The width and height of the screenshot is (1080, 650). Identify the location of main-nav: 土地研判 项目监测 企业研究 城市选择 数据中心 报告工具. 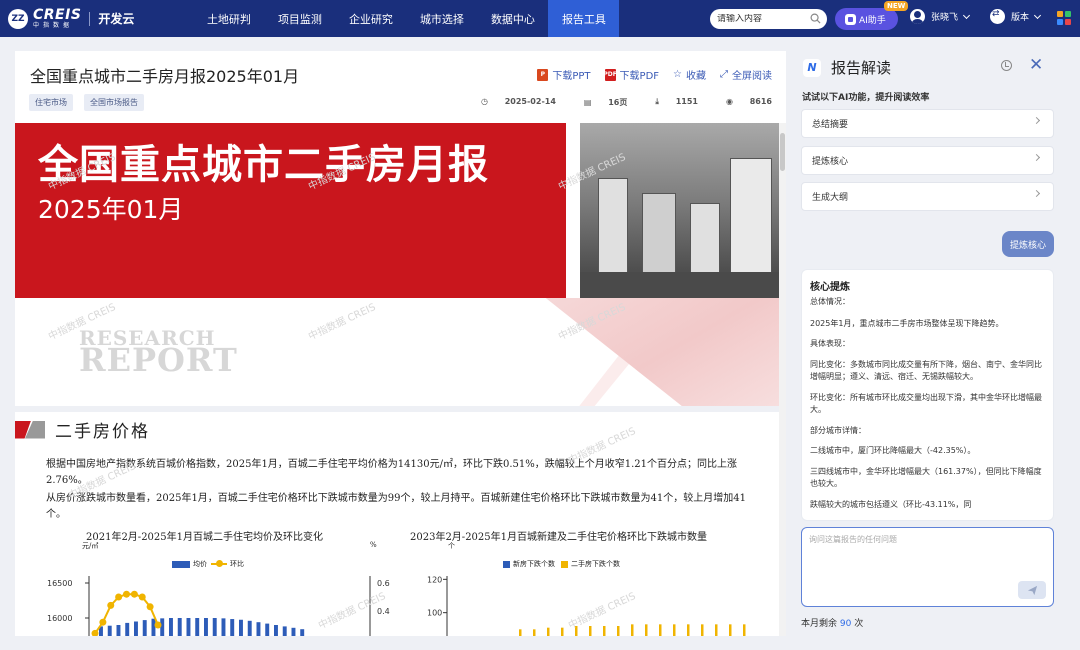
(406, 18).